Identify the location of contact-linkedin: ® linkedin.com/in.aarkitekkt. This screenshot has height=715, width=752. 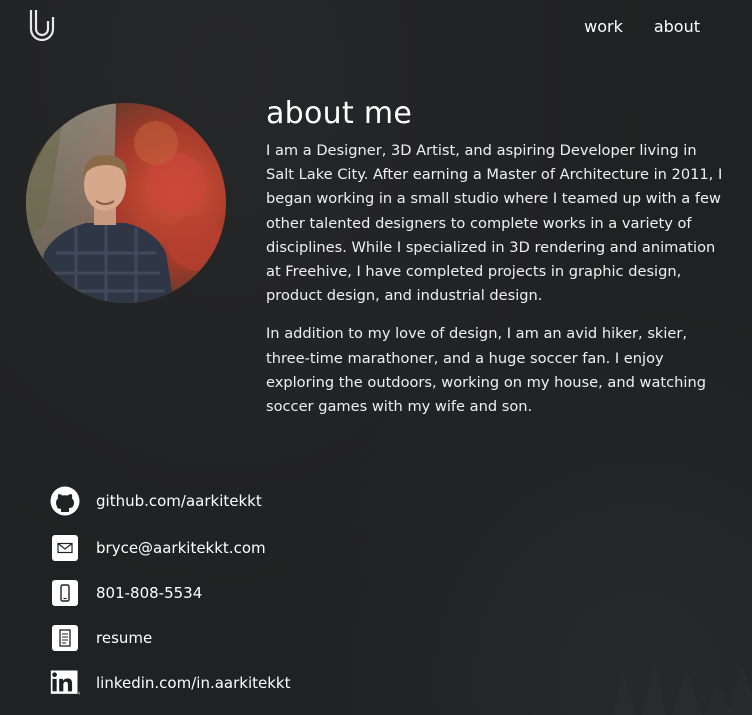
(170, 683).